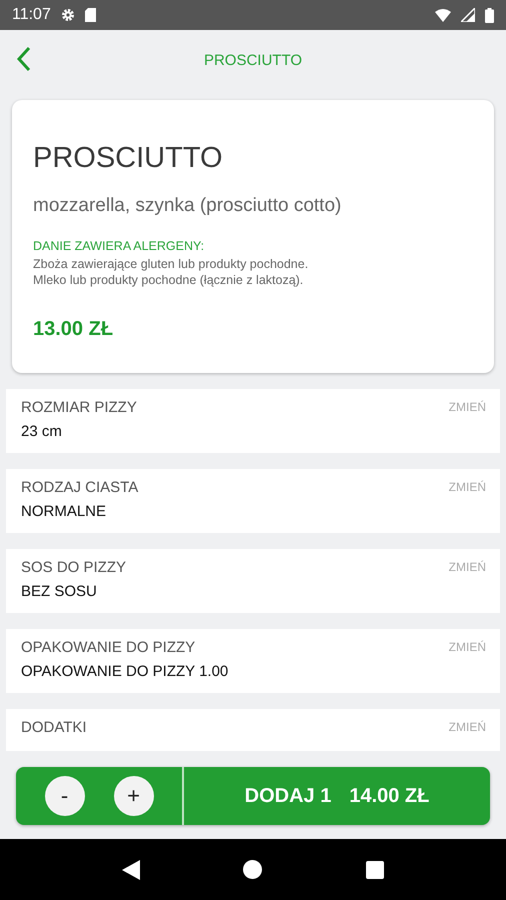 Image resolution: width=506 pixels, height=900 pixels. Describe the element at coordinates (252, 869) in the screenshot. I see `home-nav-button` at that location.